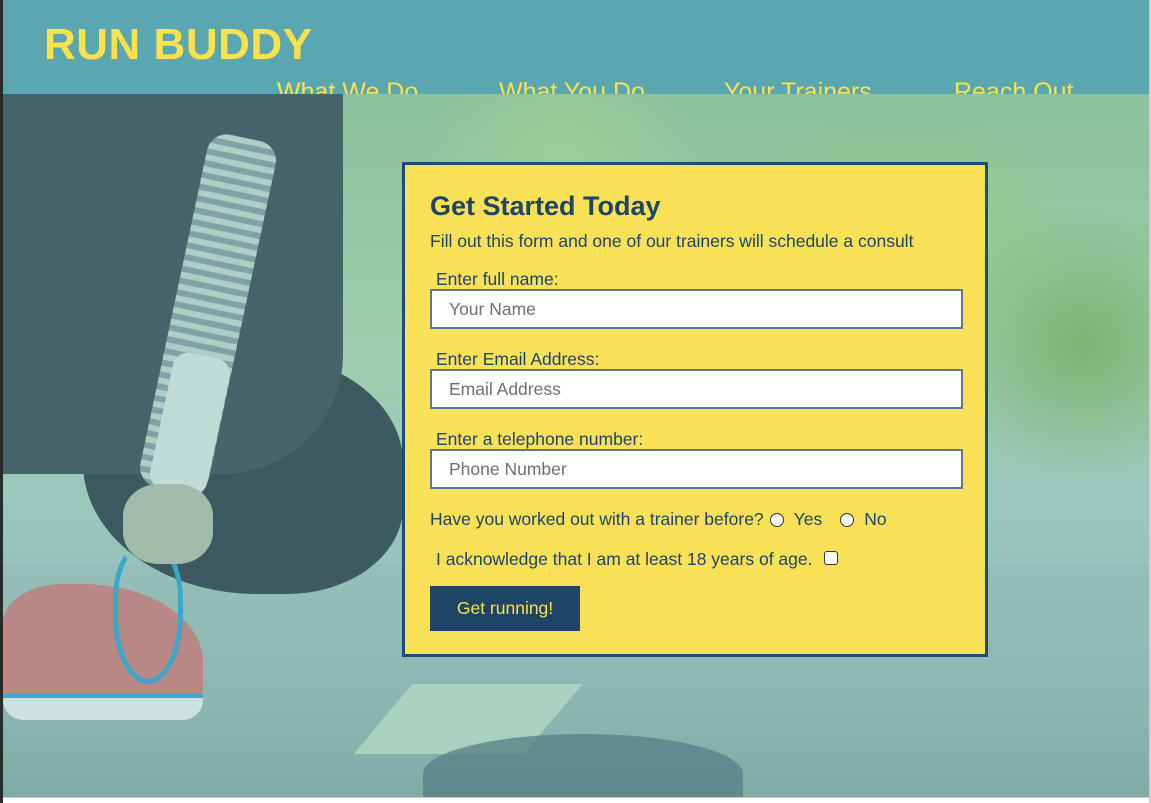  I want to click on radio-yes-label: Yes, so click(808, 519).